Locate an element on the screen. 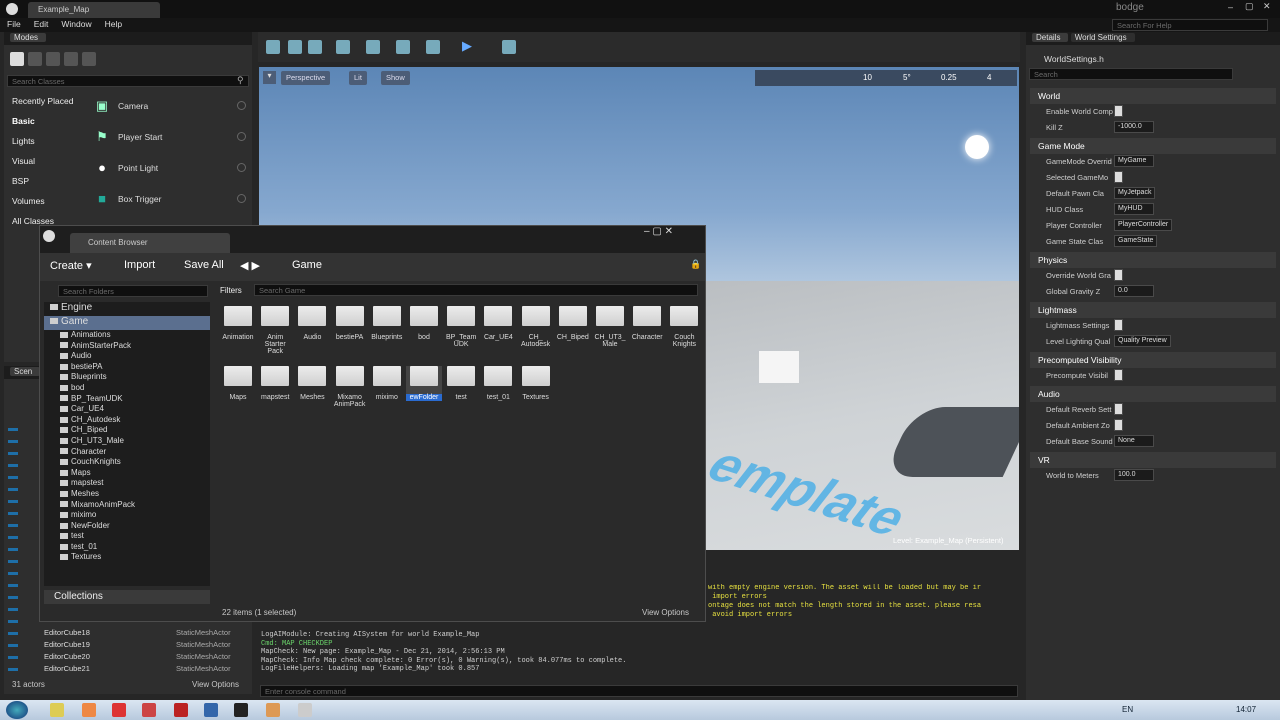  maximize-button: ▢ is located at coordinates (1250, 6).